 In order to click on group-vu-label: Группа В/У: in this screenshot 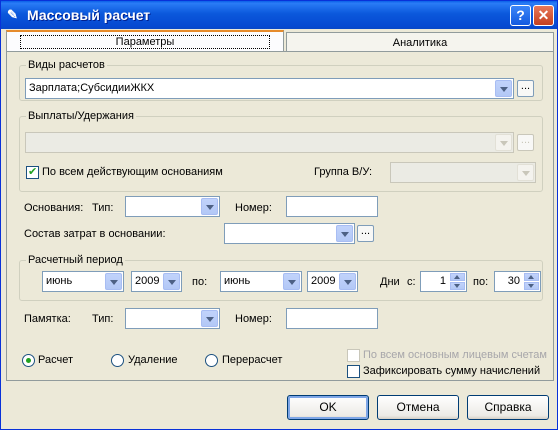, I will do `click(343, 172)`.